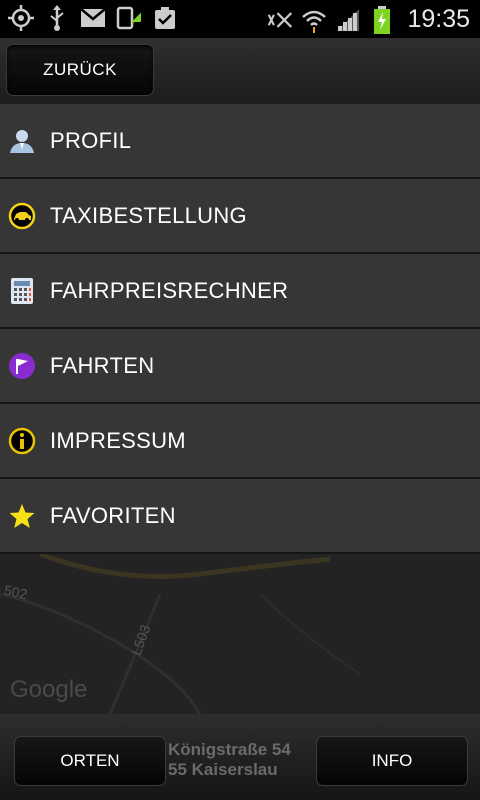 This screenshot has width=480, height=800. Describe the element at coordinates (223, 769) in the screenshot. I see `address-line-2: 55 Kaiserslau` at that location.